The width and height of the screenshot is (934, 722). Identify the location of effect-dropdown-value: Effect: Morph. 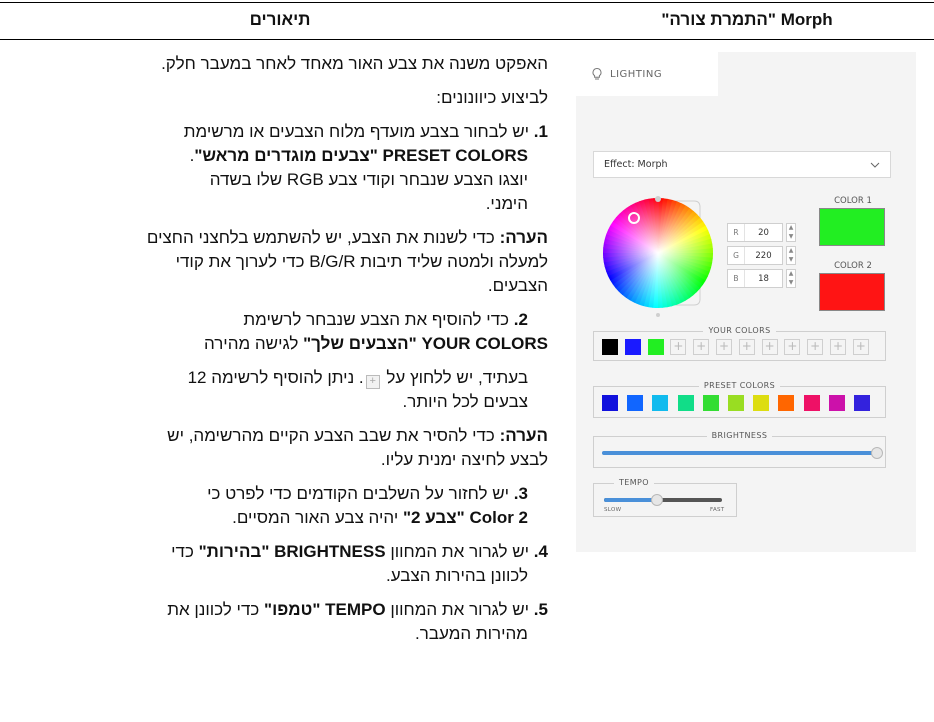
(636, 164).